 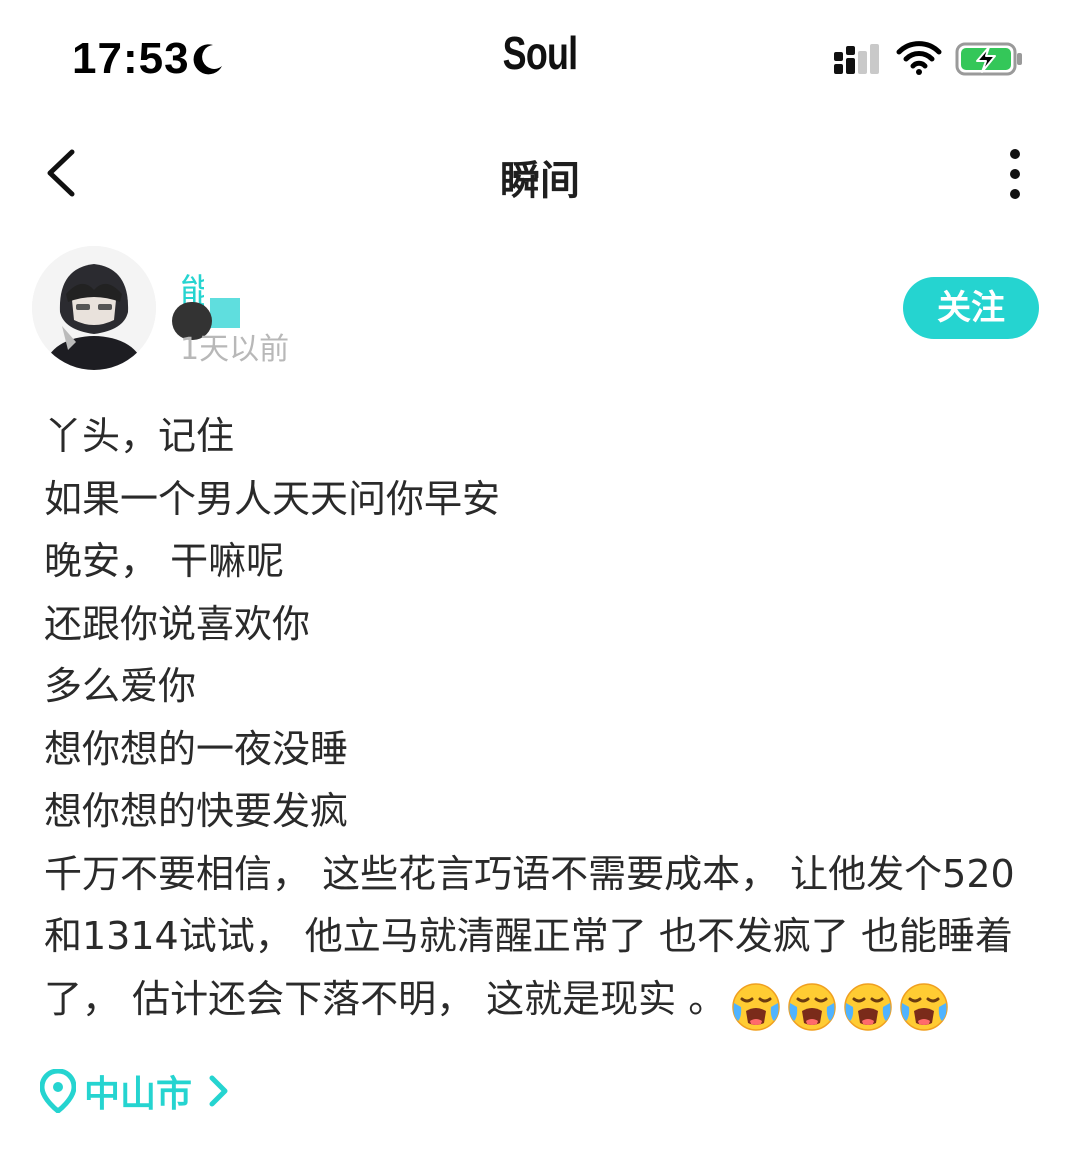 I want to click on signal-icon, so click(x=856, y=59).